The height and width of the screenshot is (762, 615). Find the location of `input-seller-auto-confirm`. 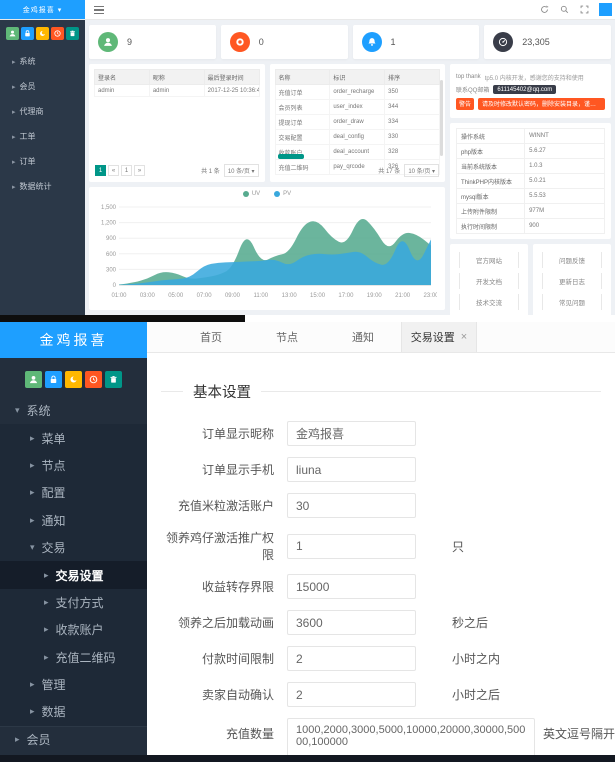

input-seller-auto-confirm is located at coordinates (351, 694).